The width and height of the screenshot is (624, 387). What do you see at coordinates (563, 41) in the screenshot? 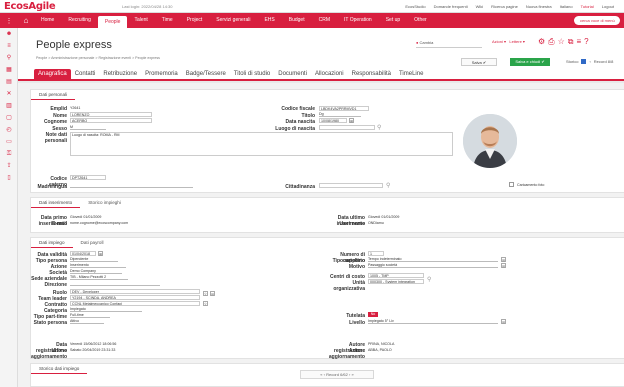
I see `star-icon: ☆` at bounding box center [563, 41].